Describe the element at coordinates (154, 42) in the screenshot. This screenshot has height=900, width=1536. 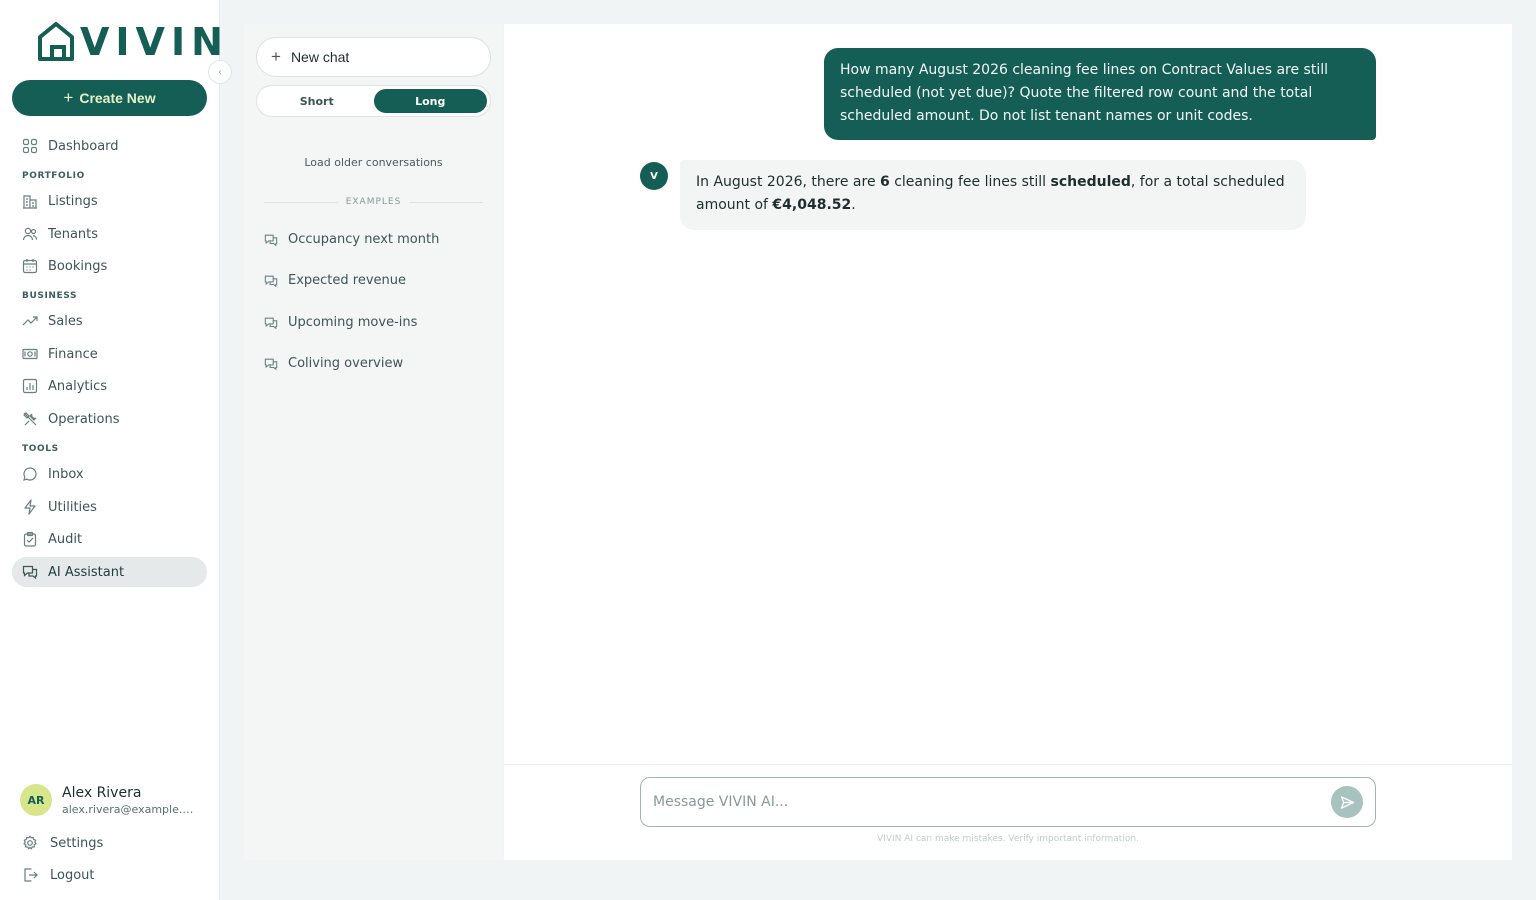
I see `brand-name: VIVIN` at that location.